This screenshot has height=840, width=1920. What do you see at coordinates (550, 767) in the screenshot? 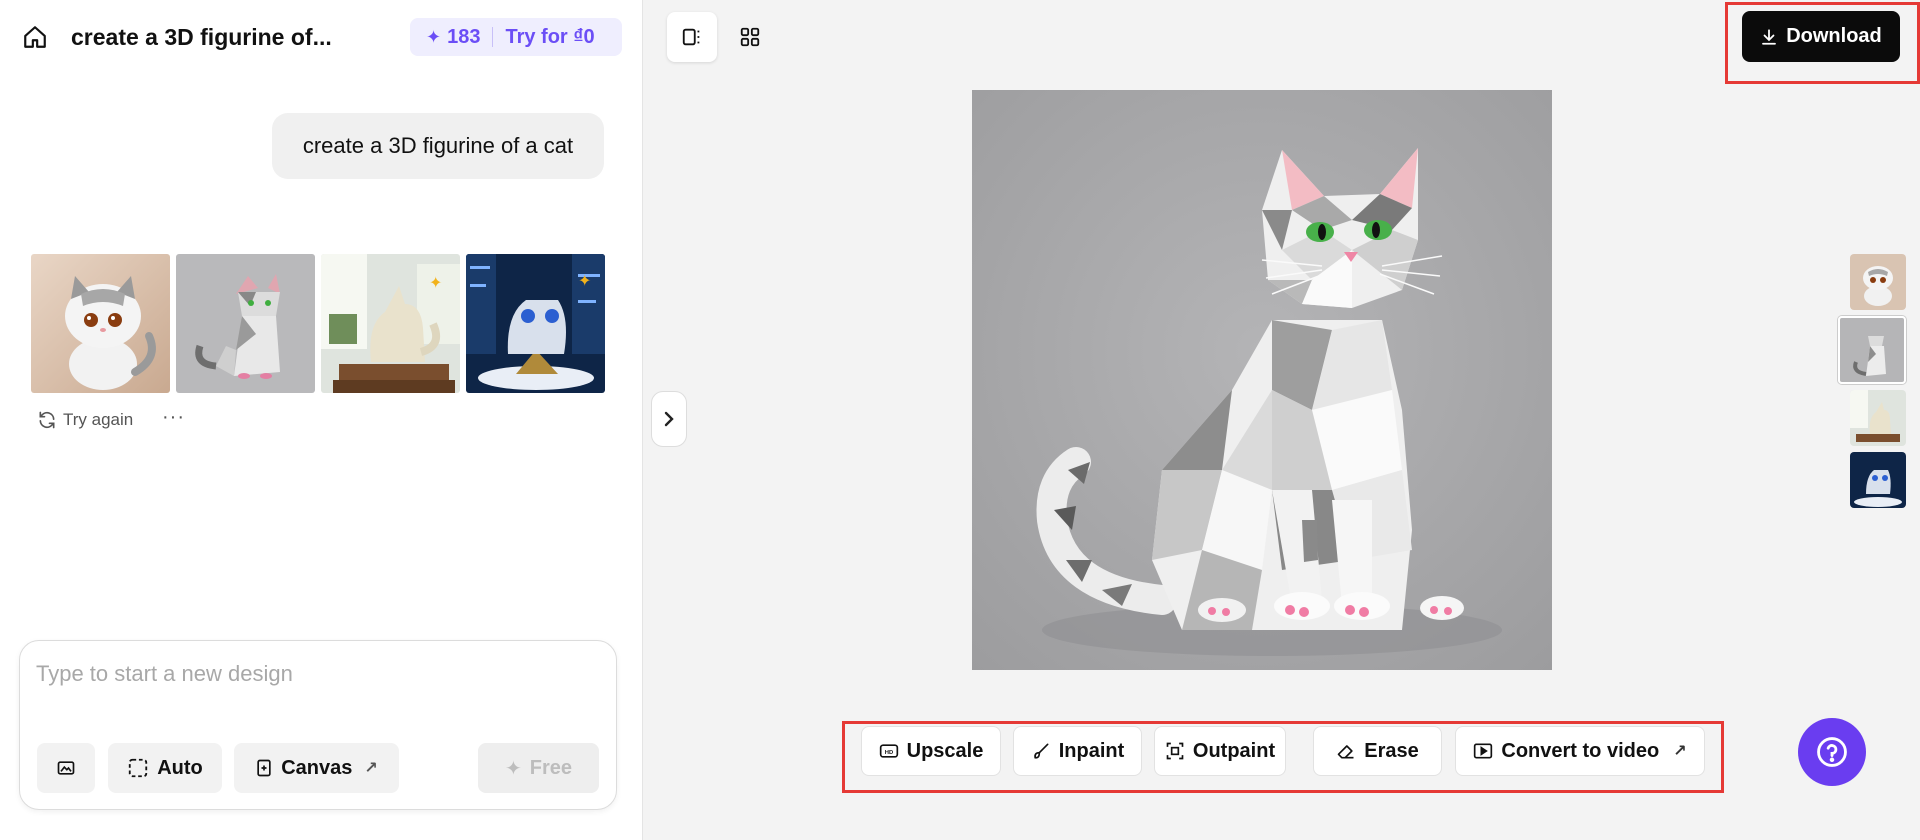
I see `free-label: Free` at bounding box center [550, 767].